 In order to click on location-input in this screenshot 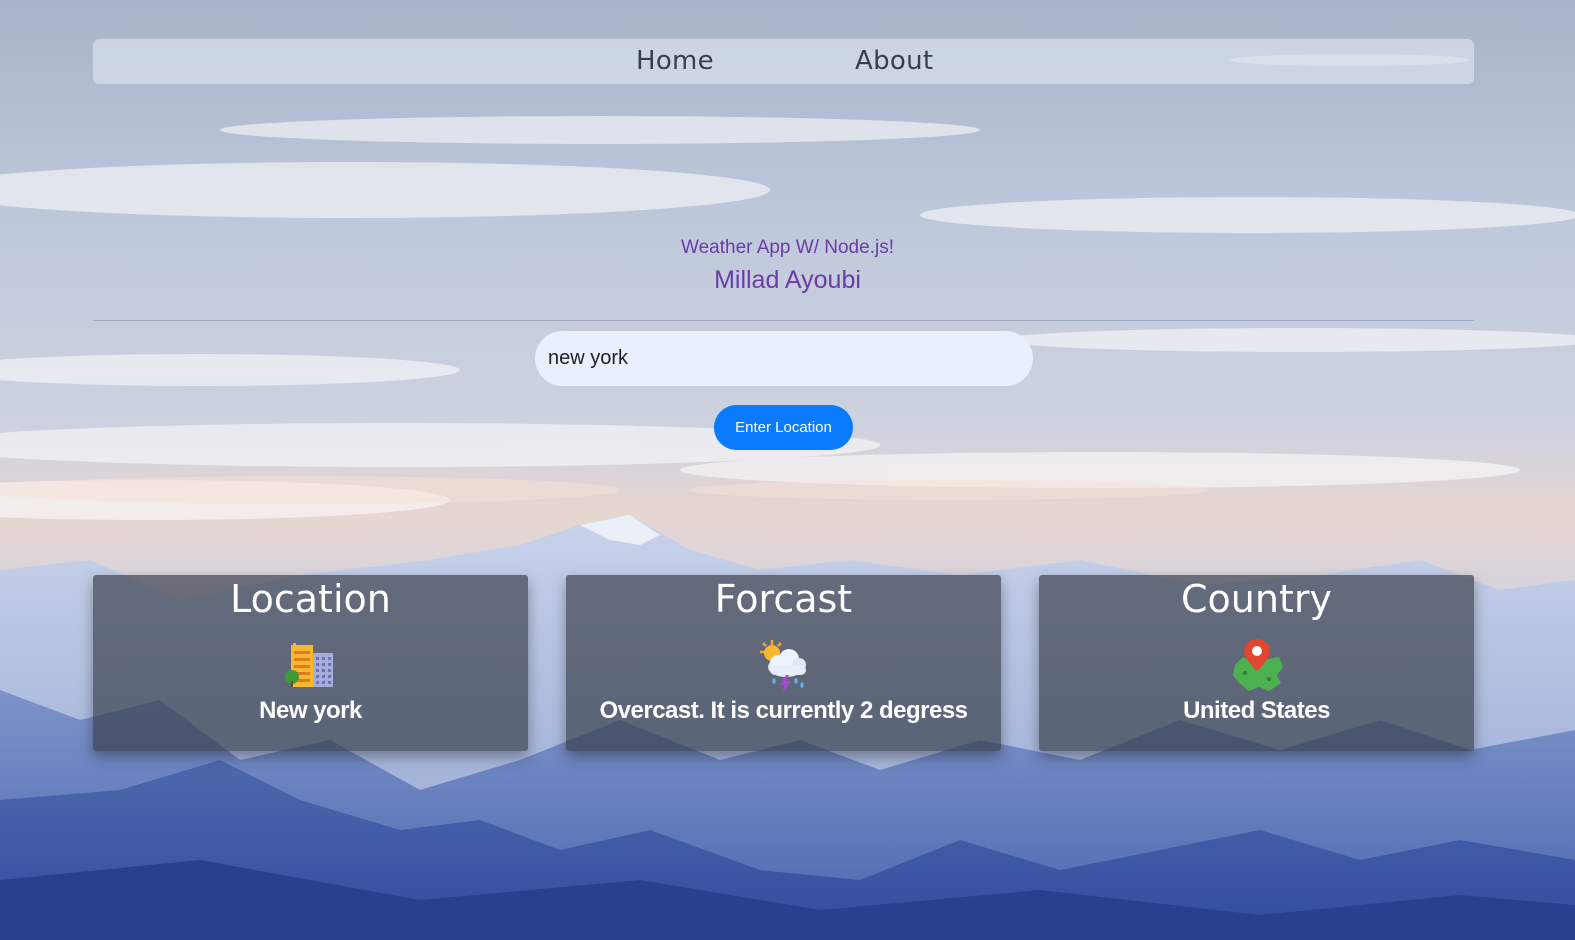, I will do `click(784, 358)`.